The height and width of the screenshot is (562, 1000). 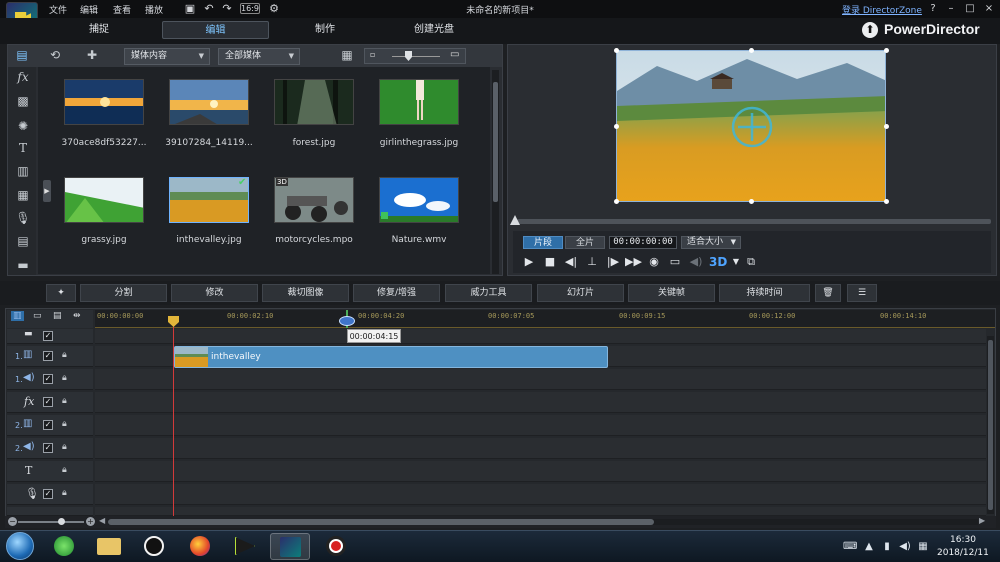 I want to click on delete-button: 🗑, so click(x=828, y=293).